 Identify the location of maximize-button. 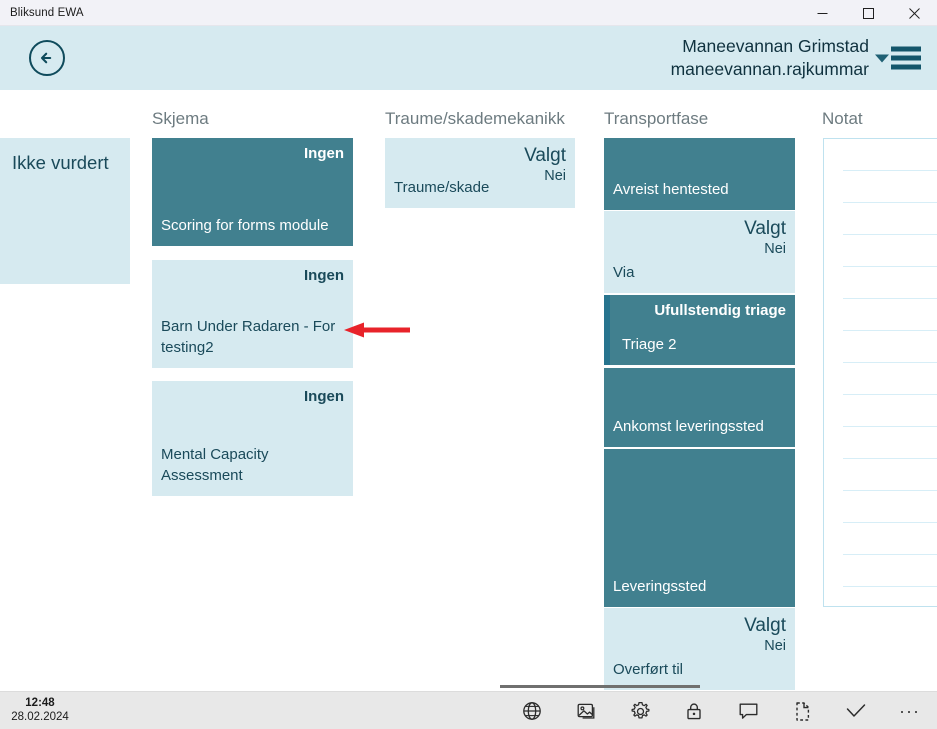
(868, 13).